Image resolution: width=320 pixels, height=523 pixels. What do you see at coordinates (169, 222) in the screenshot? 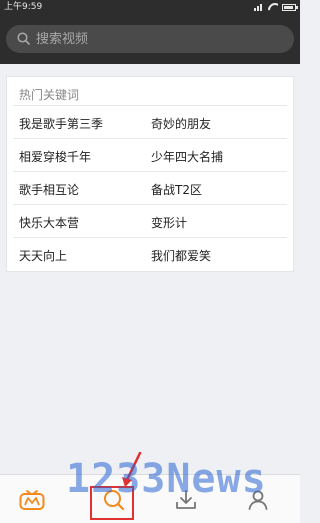
I see `keyword-link: 变形计` at bounding box center [169, 222].